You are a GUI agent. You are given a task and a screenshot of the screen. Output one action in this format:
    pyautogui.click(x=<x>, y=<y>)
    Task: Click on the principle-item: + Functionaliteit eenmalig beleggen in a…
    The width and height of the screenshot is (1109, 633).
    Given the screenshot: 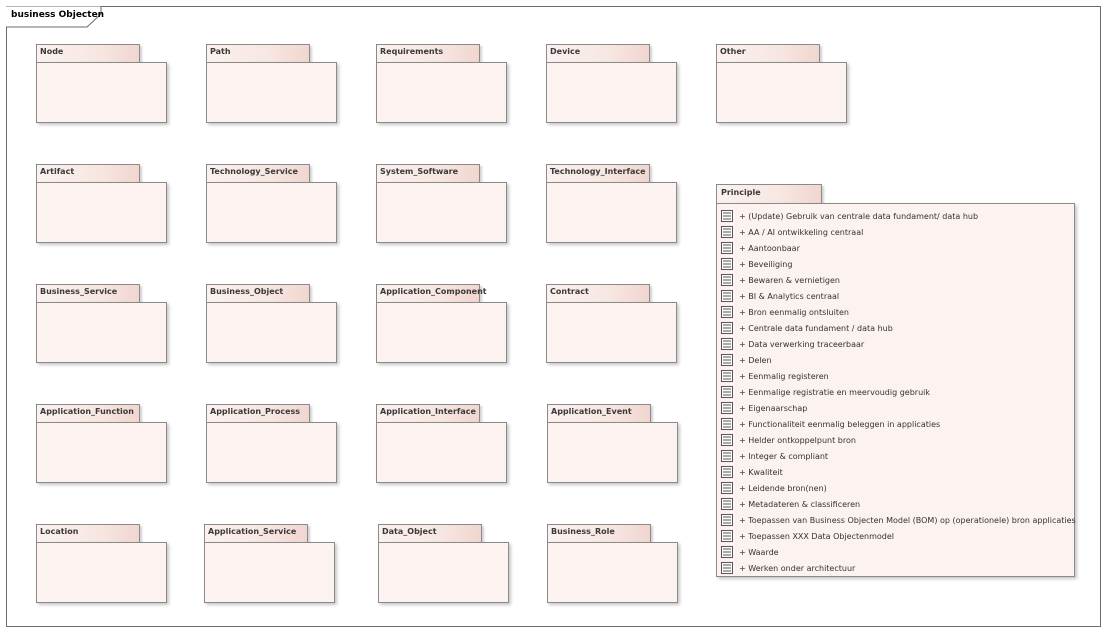 What is the action you would take?
    pyautogui.click(x=896, y=424)
    